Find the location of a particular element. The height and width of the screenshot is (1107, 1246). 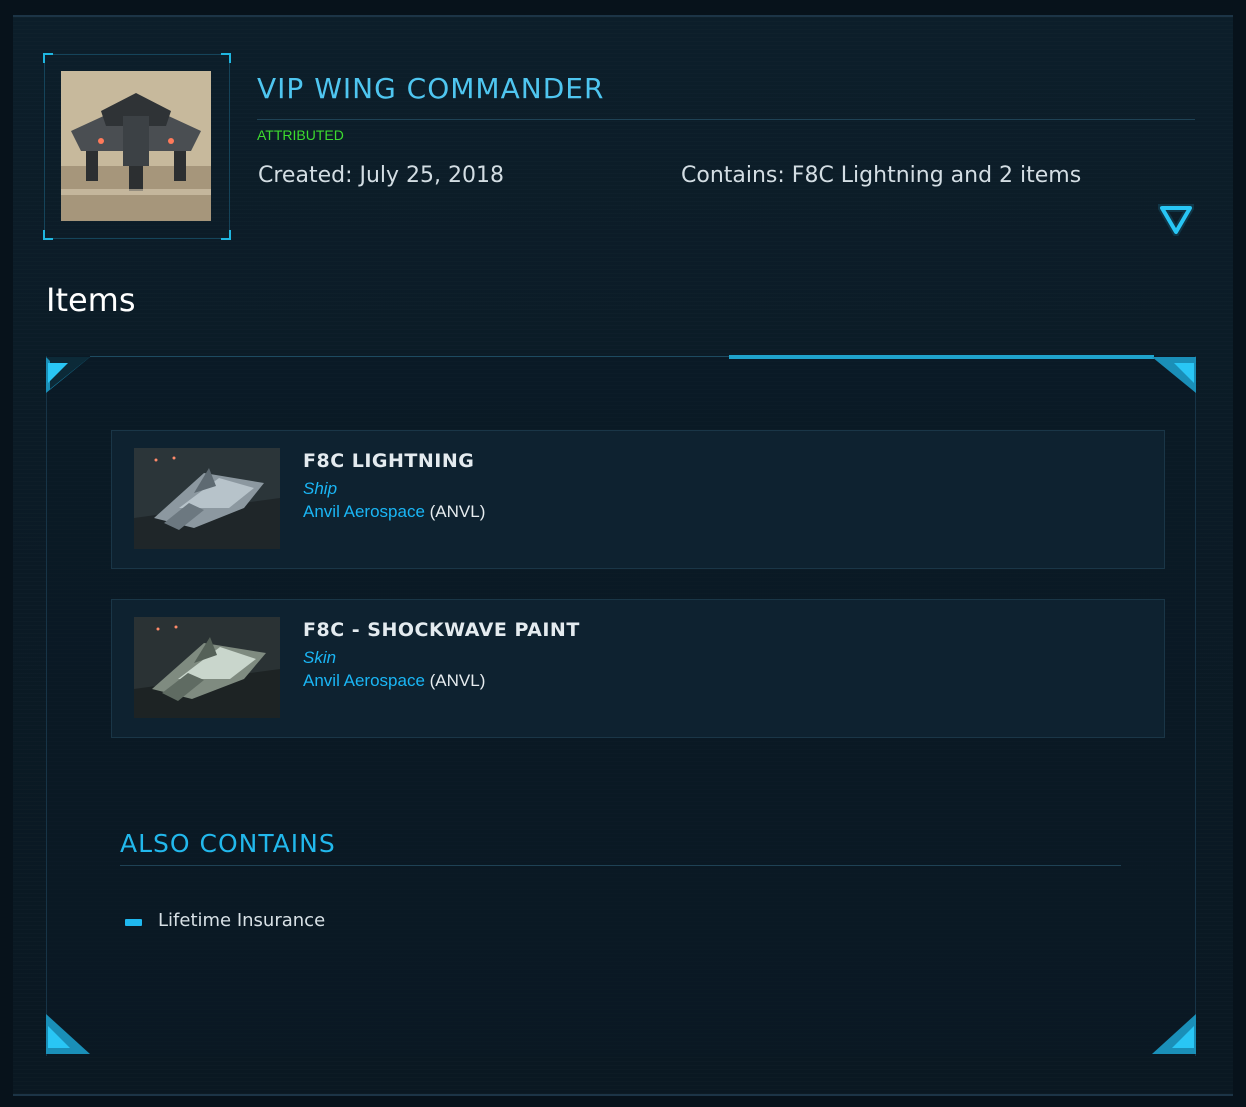

item-type: Ship is located at coordinates (320, 488).